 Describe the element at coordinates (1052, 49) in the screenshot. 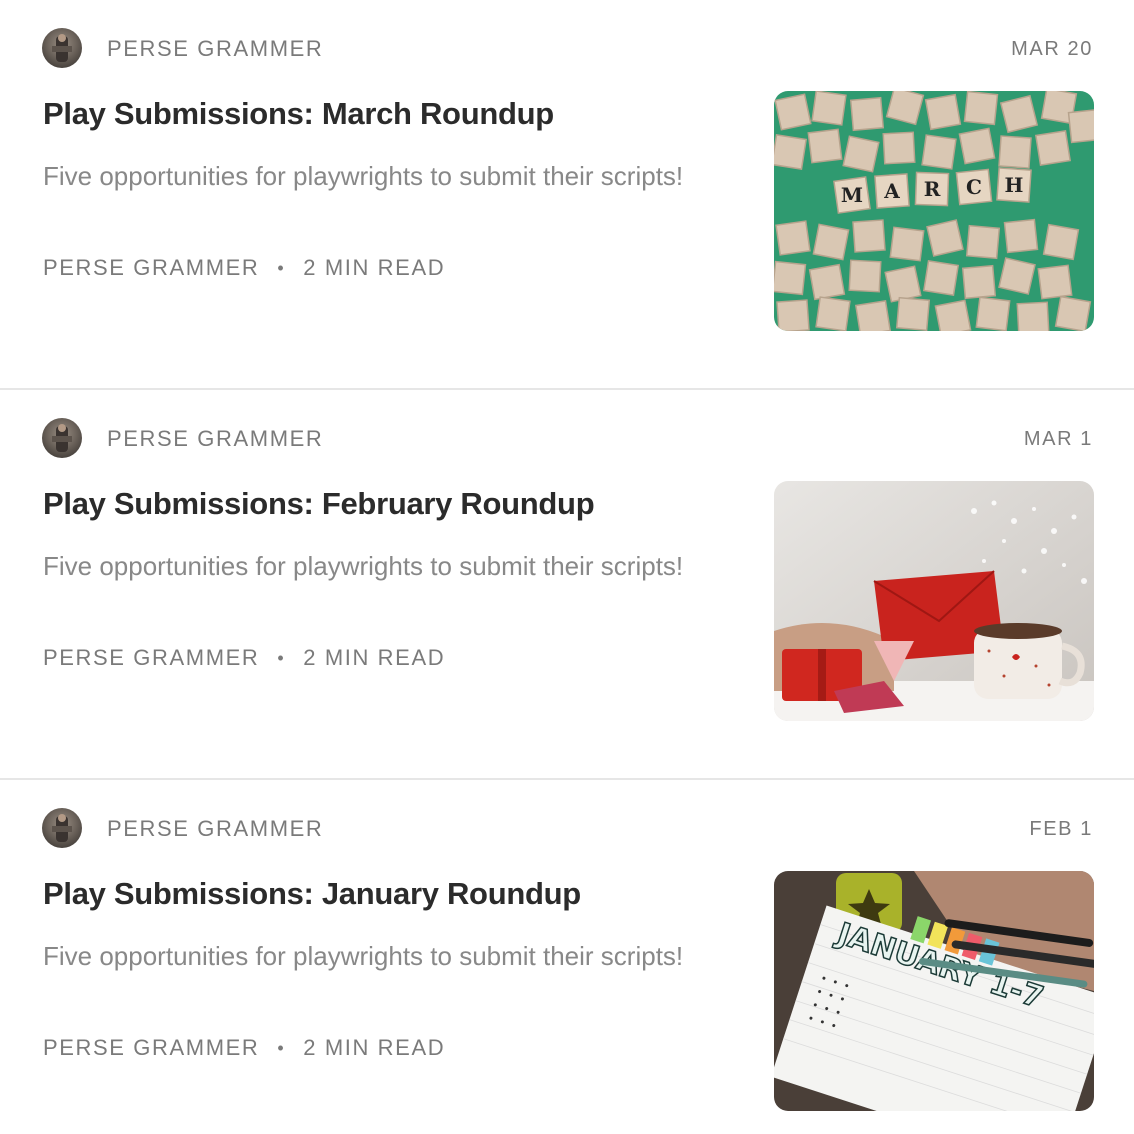

I see `post-date: MAR 20` at that location.